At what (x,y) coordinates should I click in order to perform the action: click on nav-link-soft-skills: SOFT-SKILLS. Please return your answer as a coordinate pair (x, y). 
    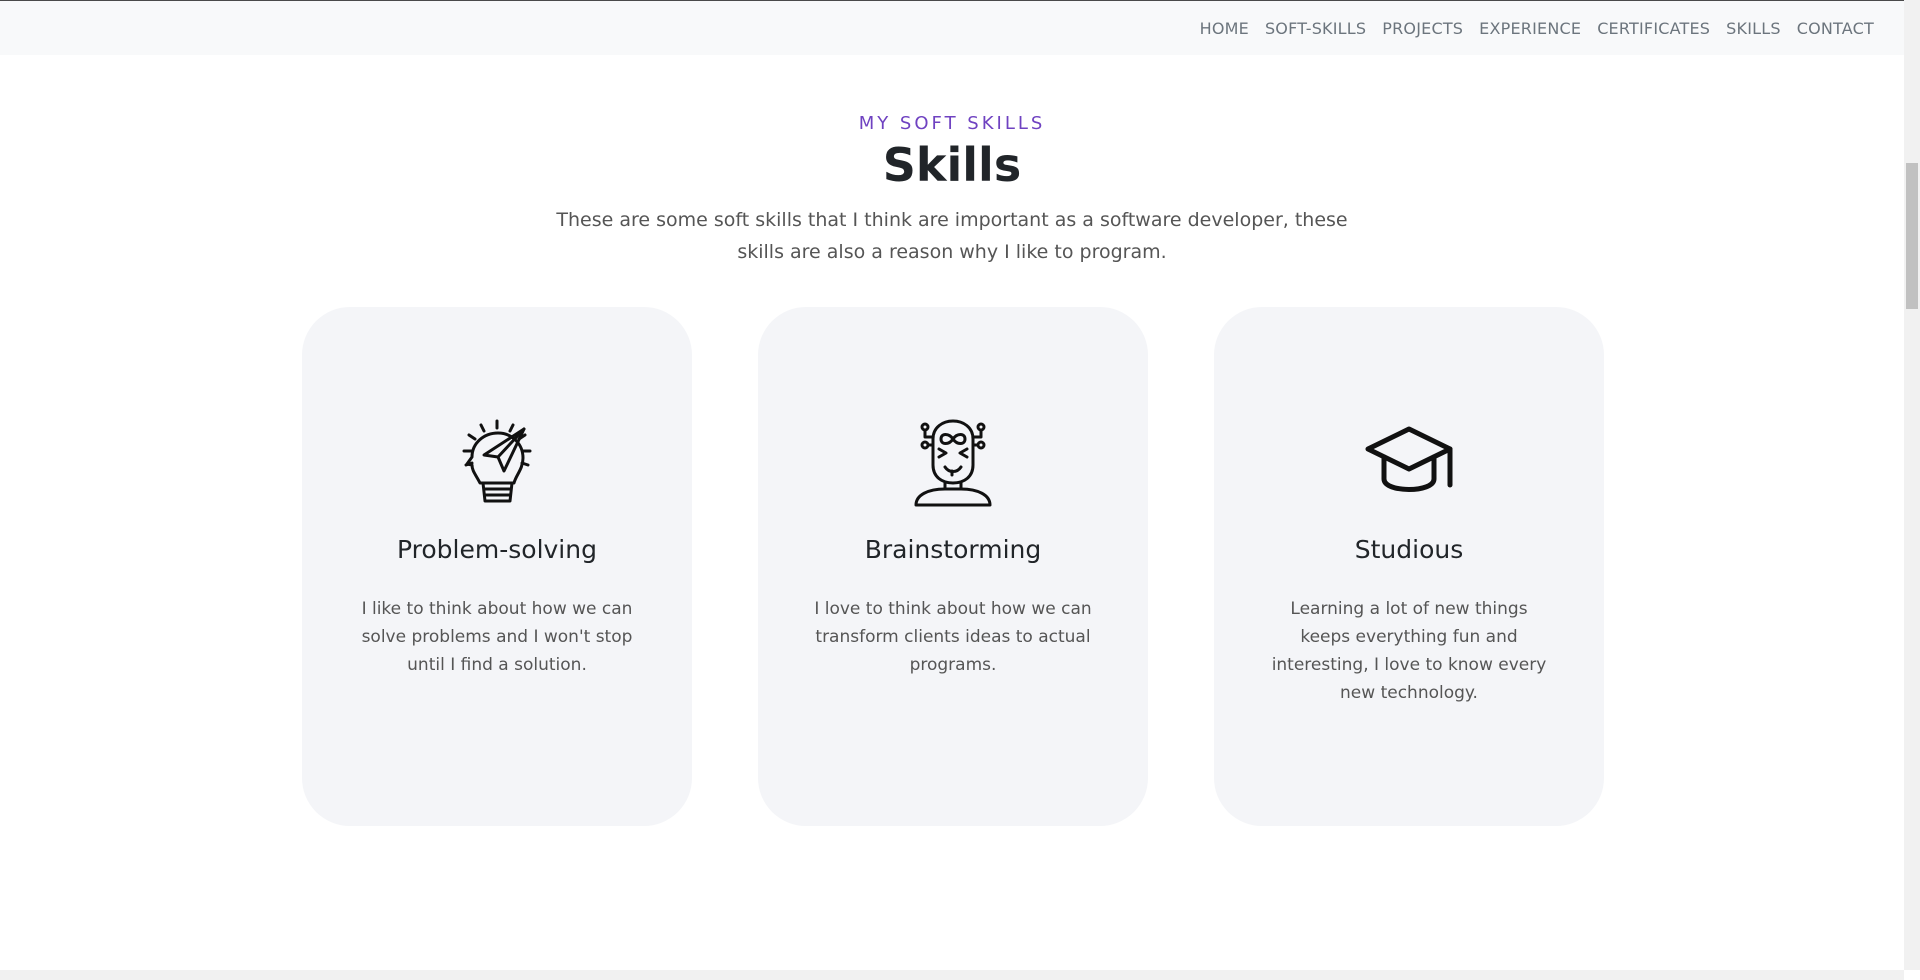
    Looking at the image, I should click on (1315, 28).